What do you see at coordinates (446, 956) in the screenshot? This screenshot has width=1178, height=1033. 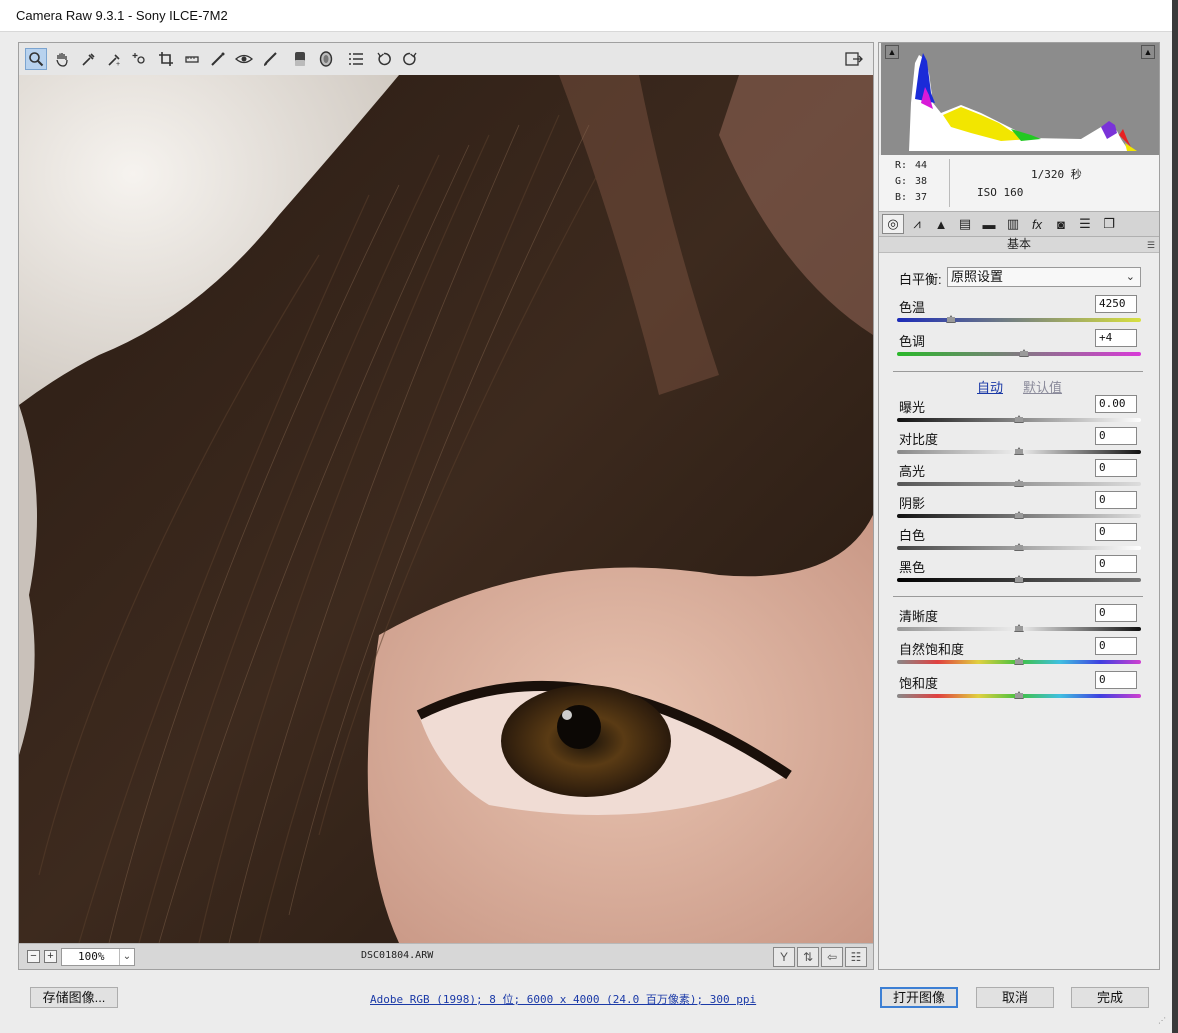 I see `status-bar: − + 100% ⌄ DSC01804.ARW Y ⇅ ⇦ ☷` at bounding box center [446, 956].